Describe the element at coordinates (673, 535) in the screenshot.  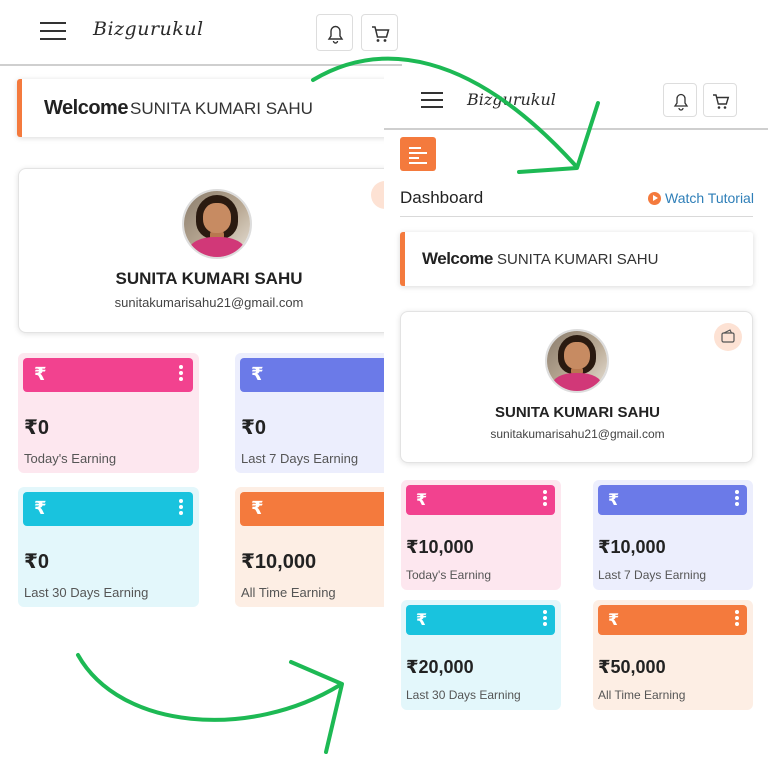
I see `card-last-7-days-earning: ₹ ₹10,000 Last 7 Days Earning` at that location.